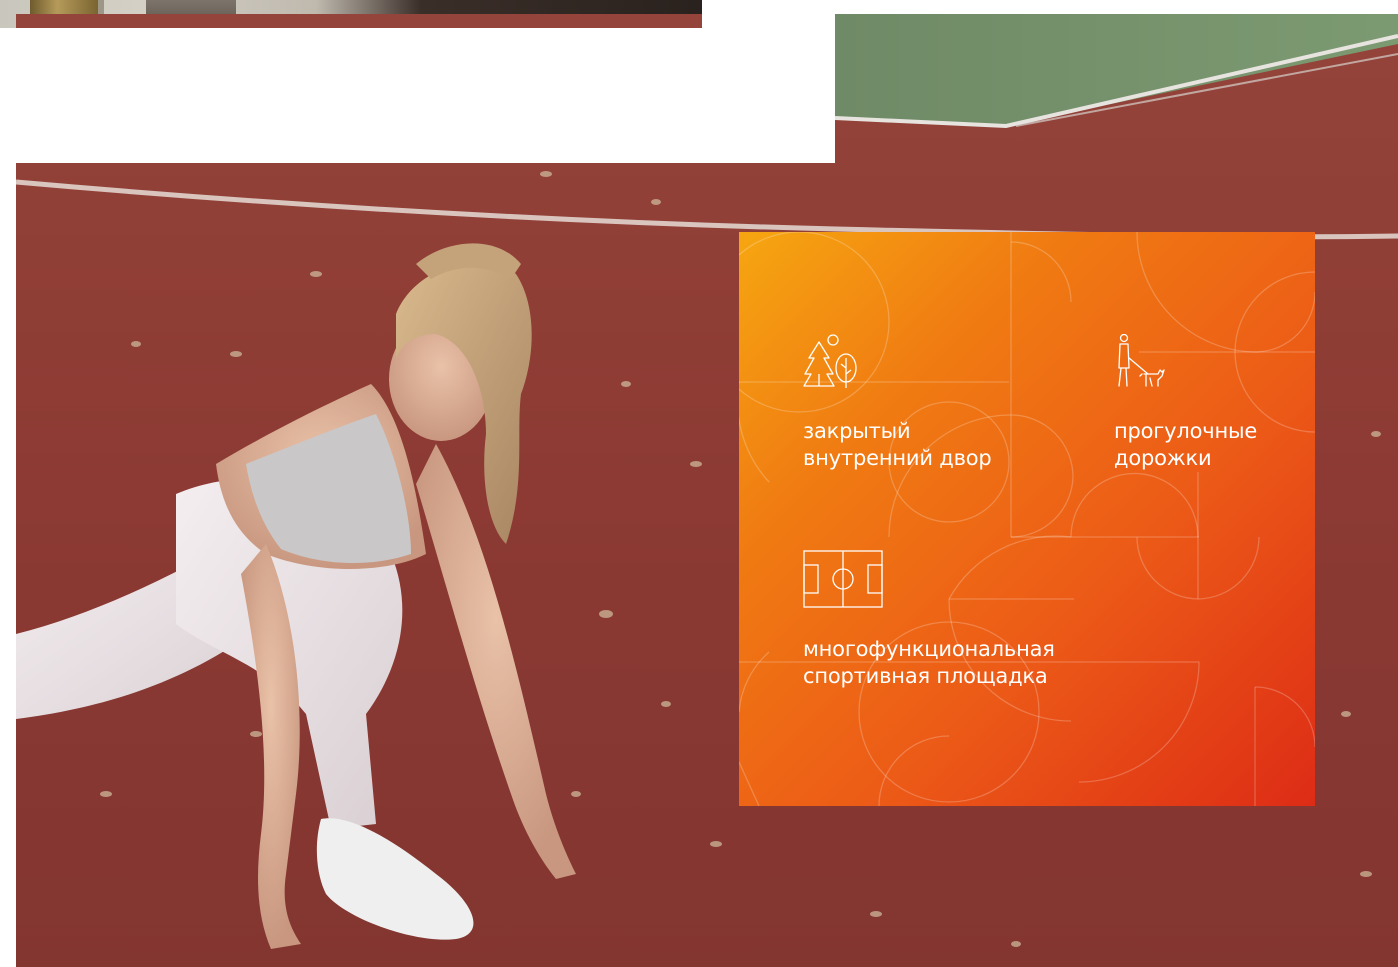  What do you see at coordinates (417, 95) in the screenshot?
I see `white-panel` at bounding box center [417, 95].